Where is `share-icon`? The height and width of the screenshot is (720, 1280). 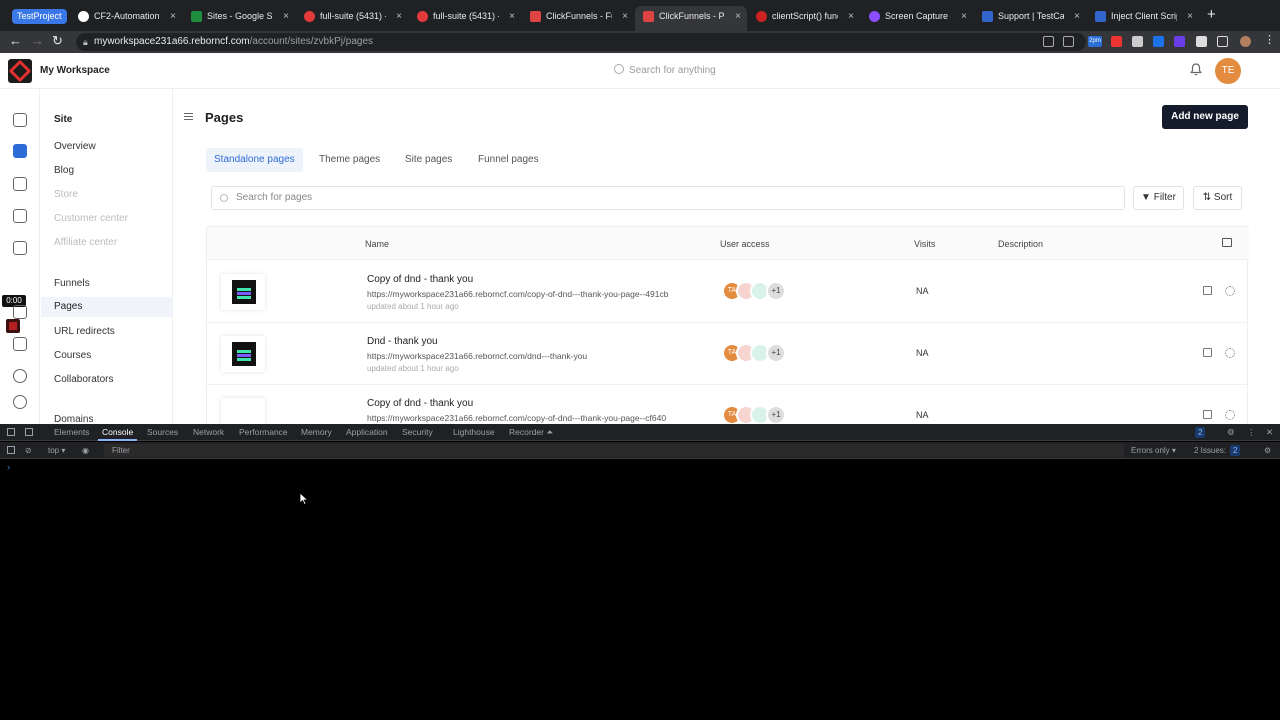 share-icon is located at coordinates (1048, 41).